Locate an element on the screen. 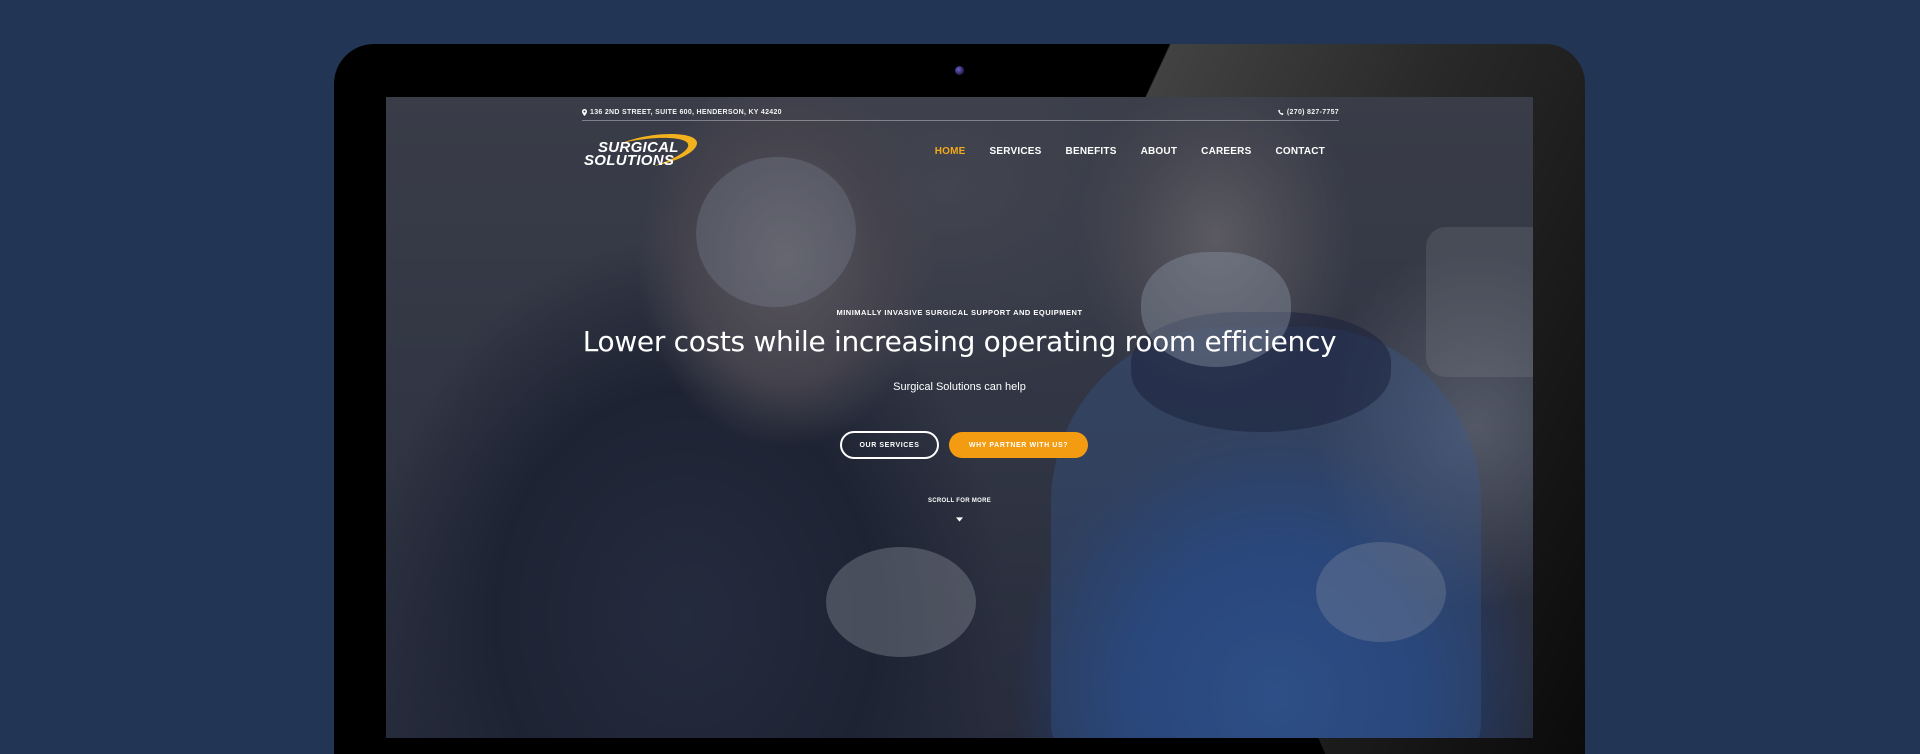 The height and width of the screenshot is (754, 1920). phone-icon is located at coordinates (1281, 112).